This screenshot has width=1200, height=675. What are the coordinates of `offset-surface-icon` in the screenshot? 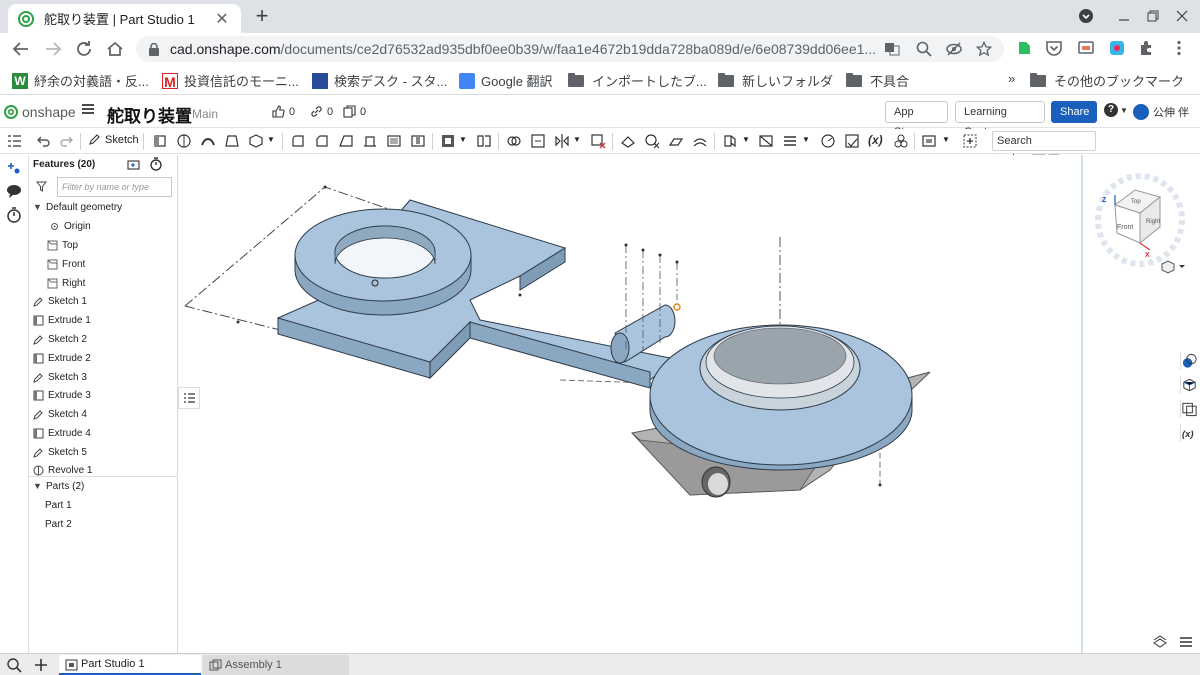 It's located at (700, 141).